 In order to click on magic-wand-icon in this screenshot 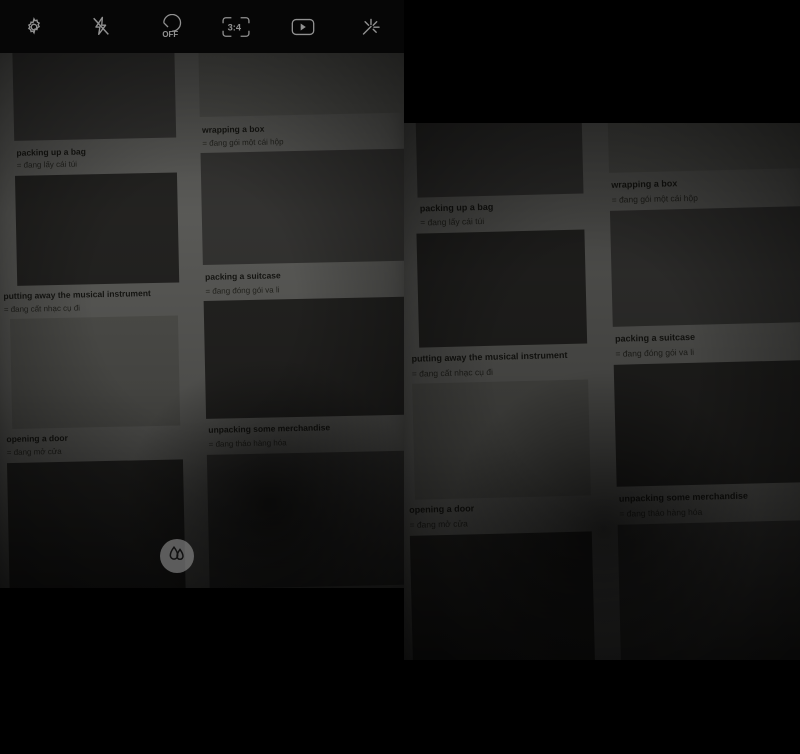, I will do `click(370, 27)`.